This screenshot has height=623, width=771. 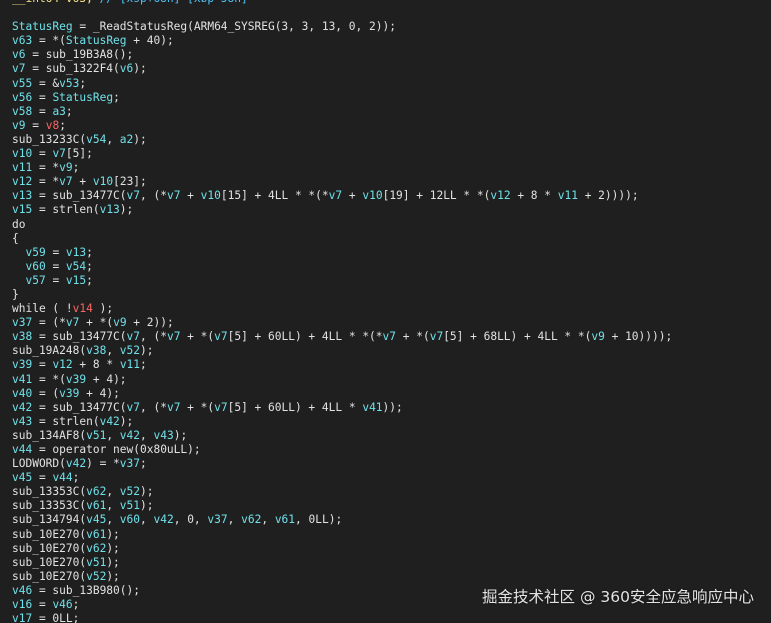 I want to click on code-line: v44 = operator new(0x80uLL);, so click(x=342, y=450).